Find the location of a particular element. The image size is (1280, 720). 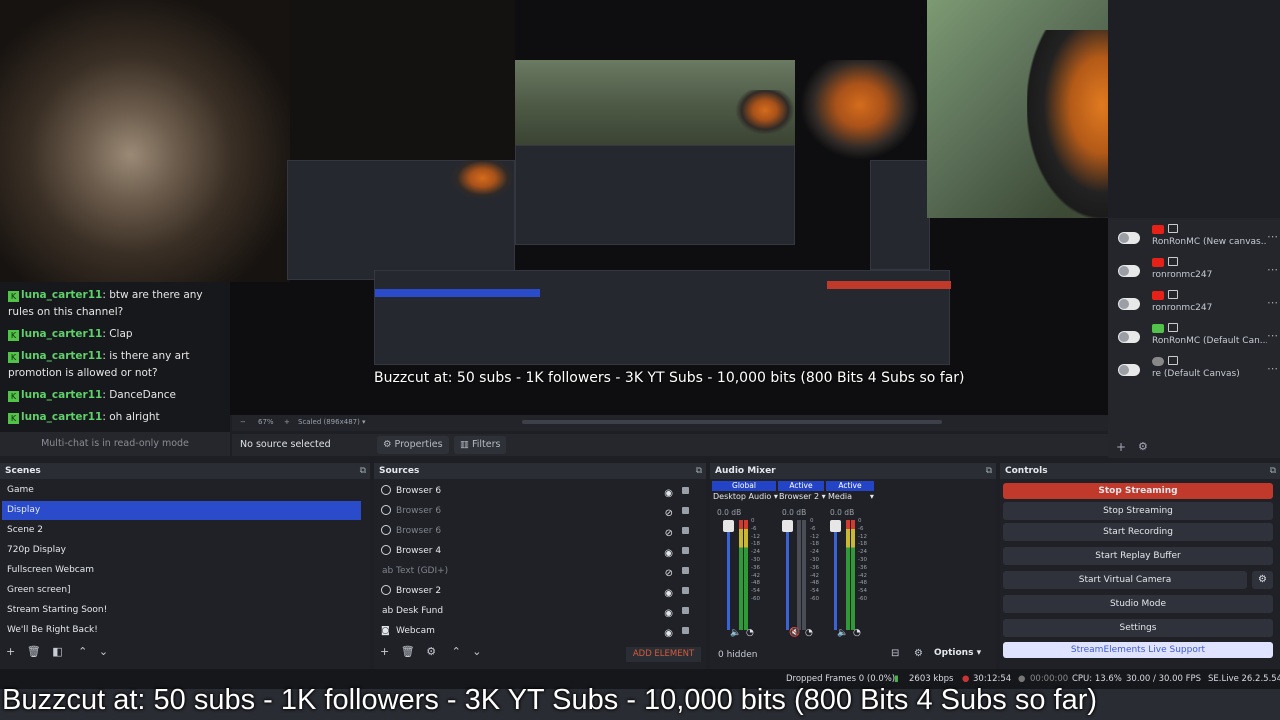

source-item: ab Text (GDI+) ⊘ is located at coordinates (536, 571).